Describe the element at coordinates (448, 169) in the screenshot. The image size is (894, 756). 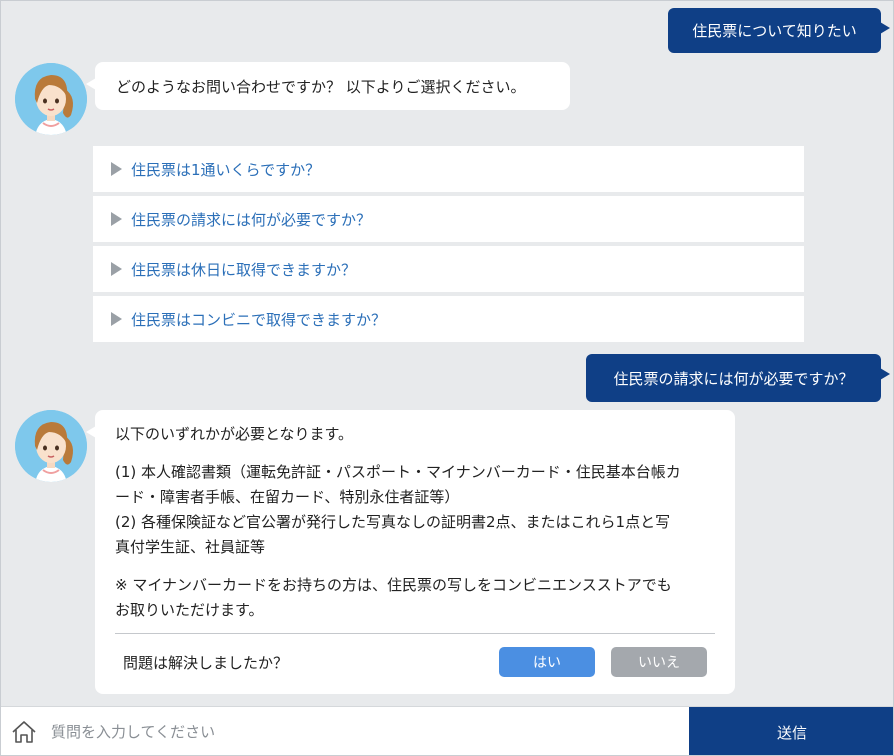
I see `choice-item: 住民票は1通いくらですか？` at that location.